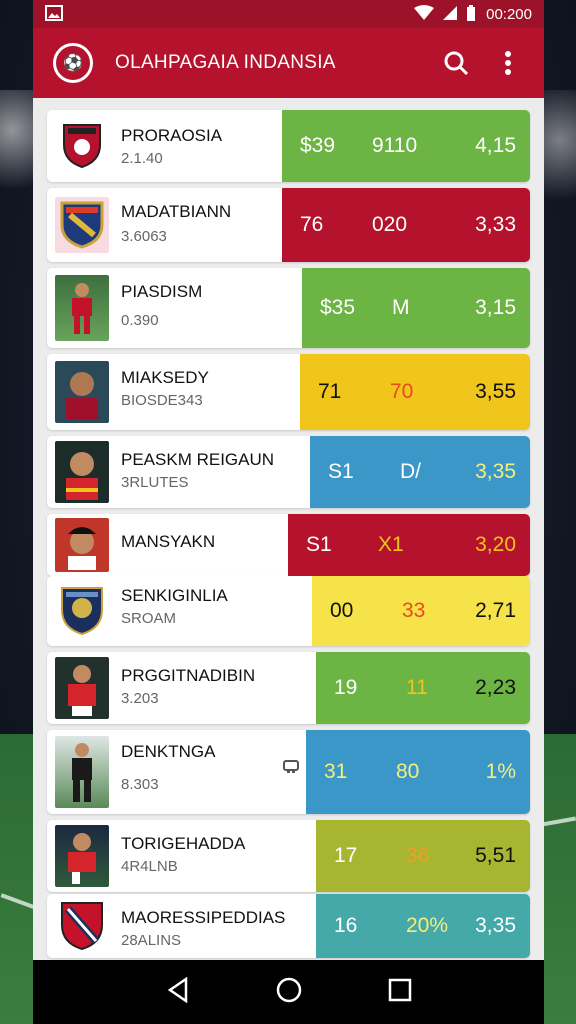 This screenshot has height=1024, width=576. I want to click on row-name: MAORESSIPEDDIAS, so click(203, 917).